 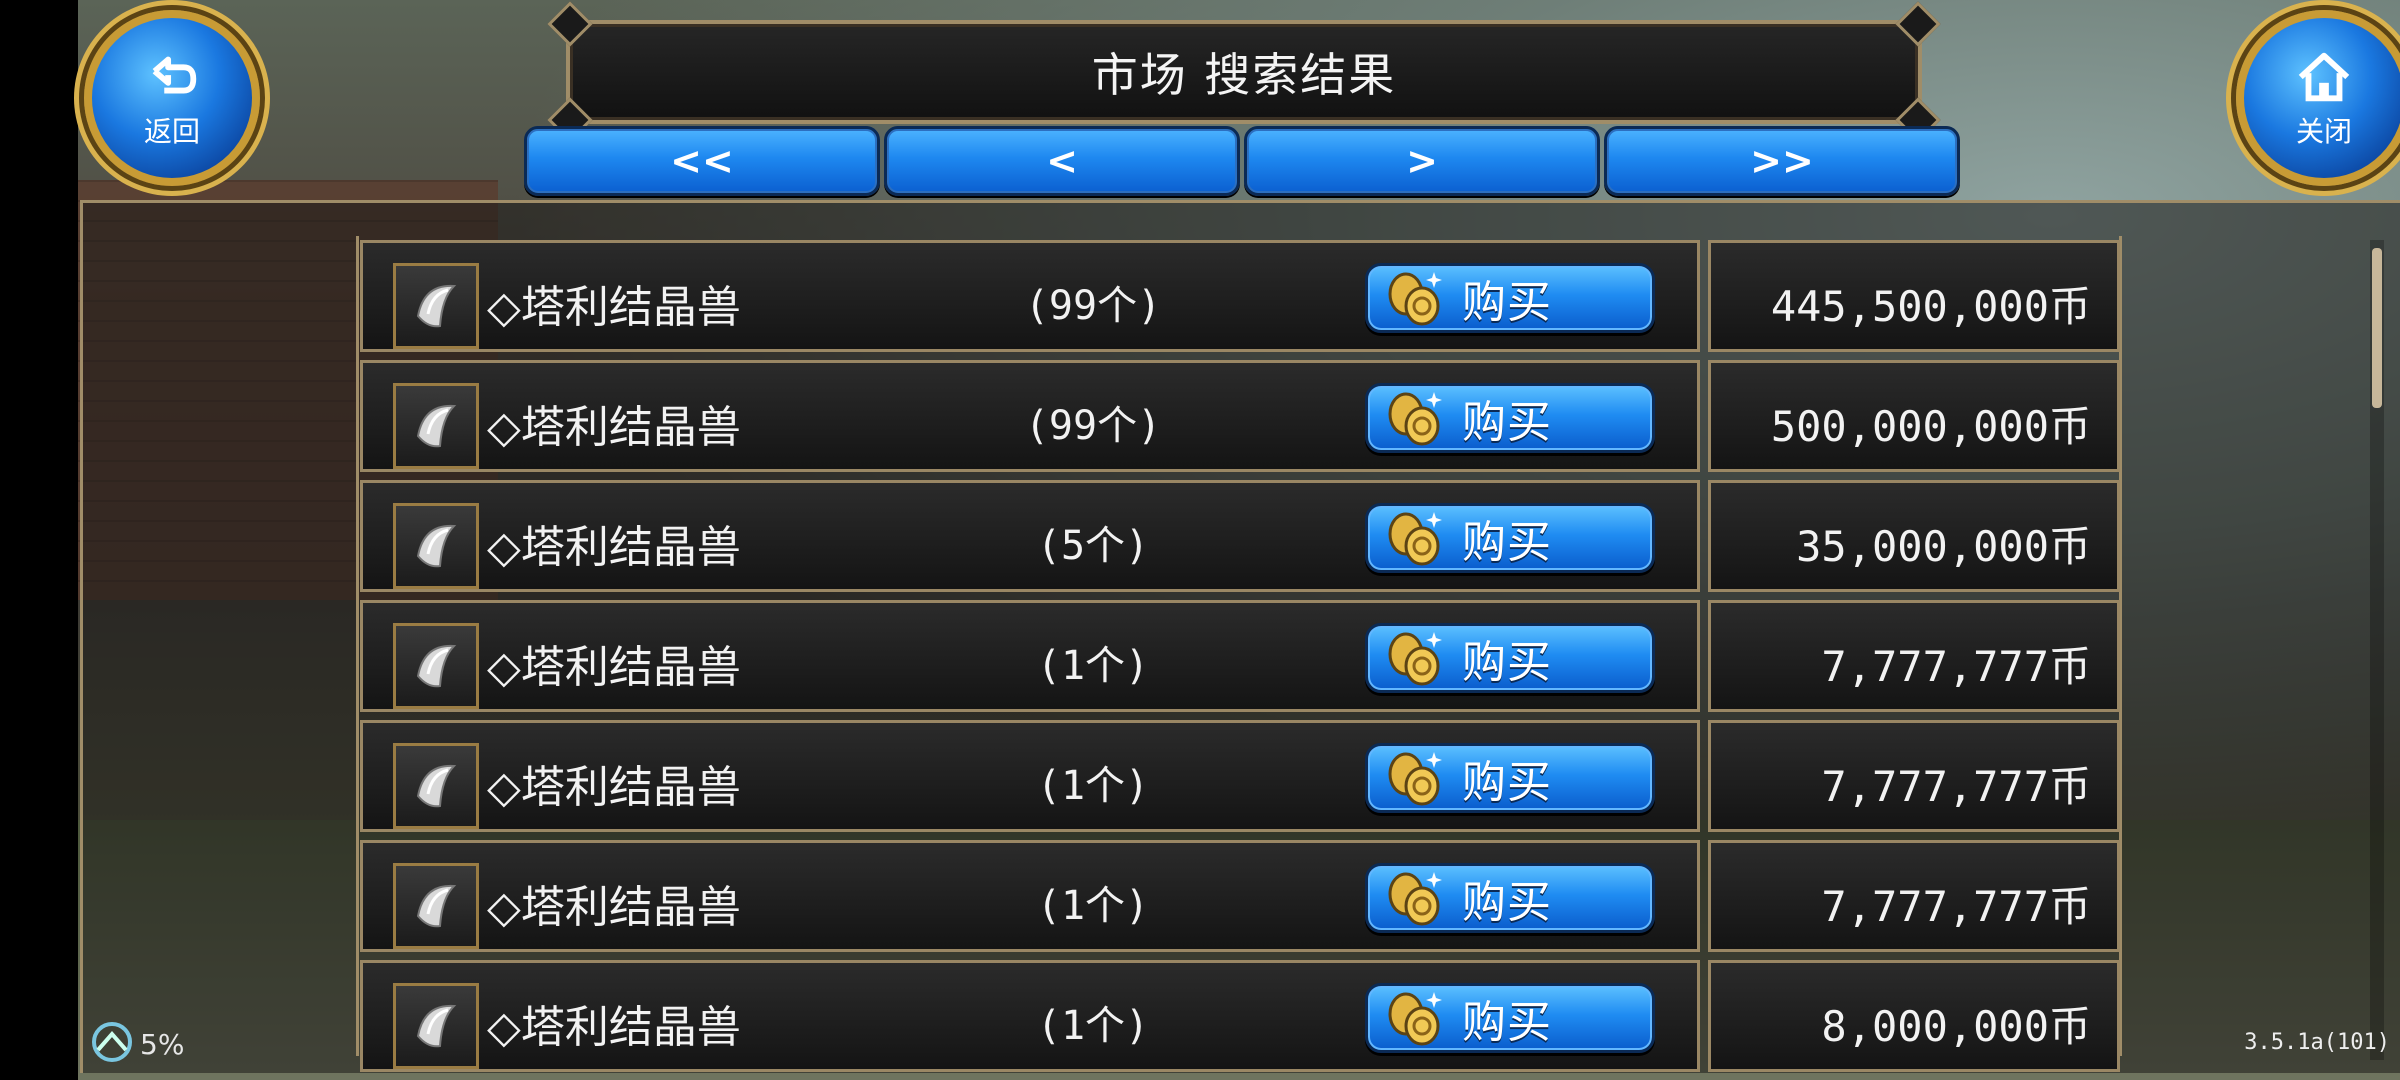 I want to click on item-price: 445,500,000币, so click(x=1930, y=306).